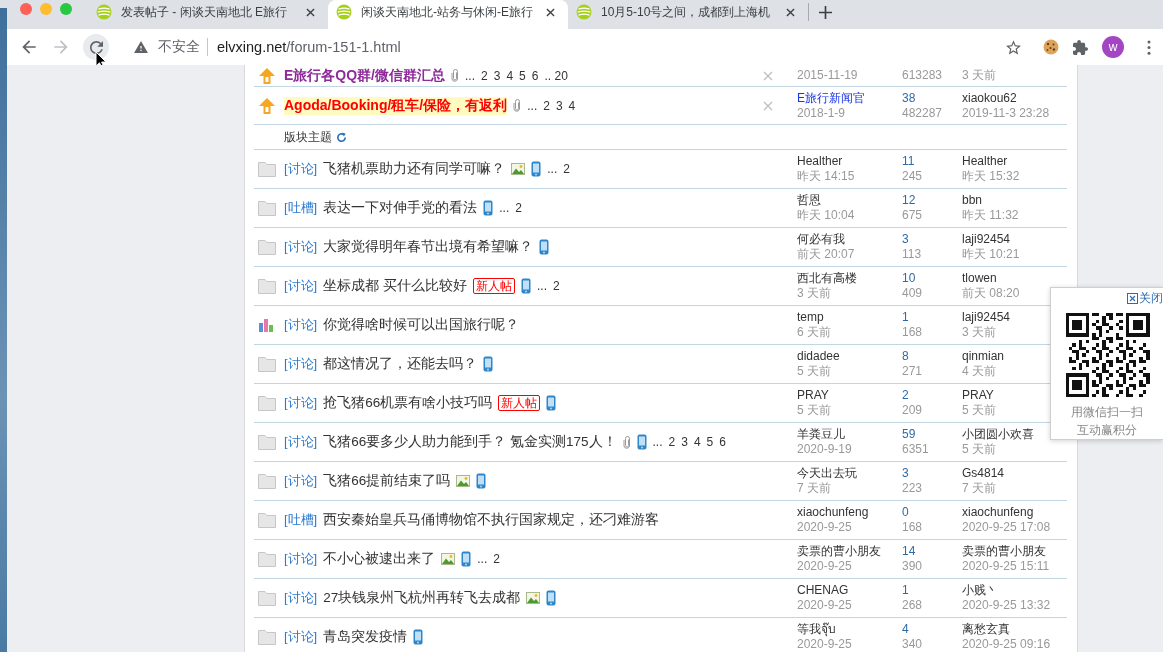 This screenshot has width=1163, height=652. Describe the element at coordinates (421, 325) in the screenshot. I see `thread-title-link: 你觉得啥时候可以出国旅行呢？` at that location.